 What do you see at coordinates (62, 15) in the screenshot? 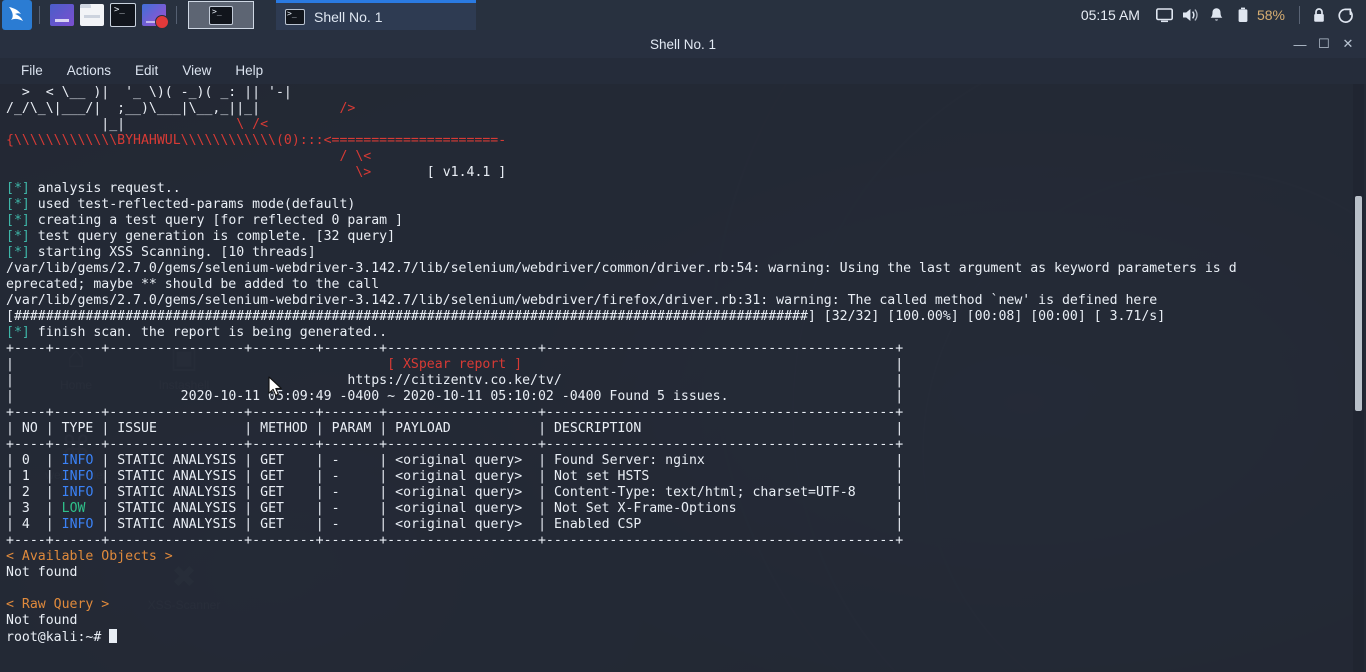
I see `web-browser-launcher` at bounding box center [62, 15].